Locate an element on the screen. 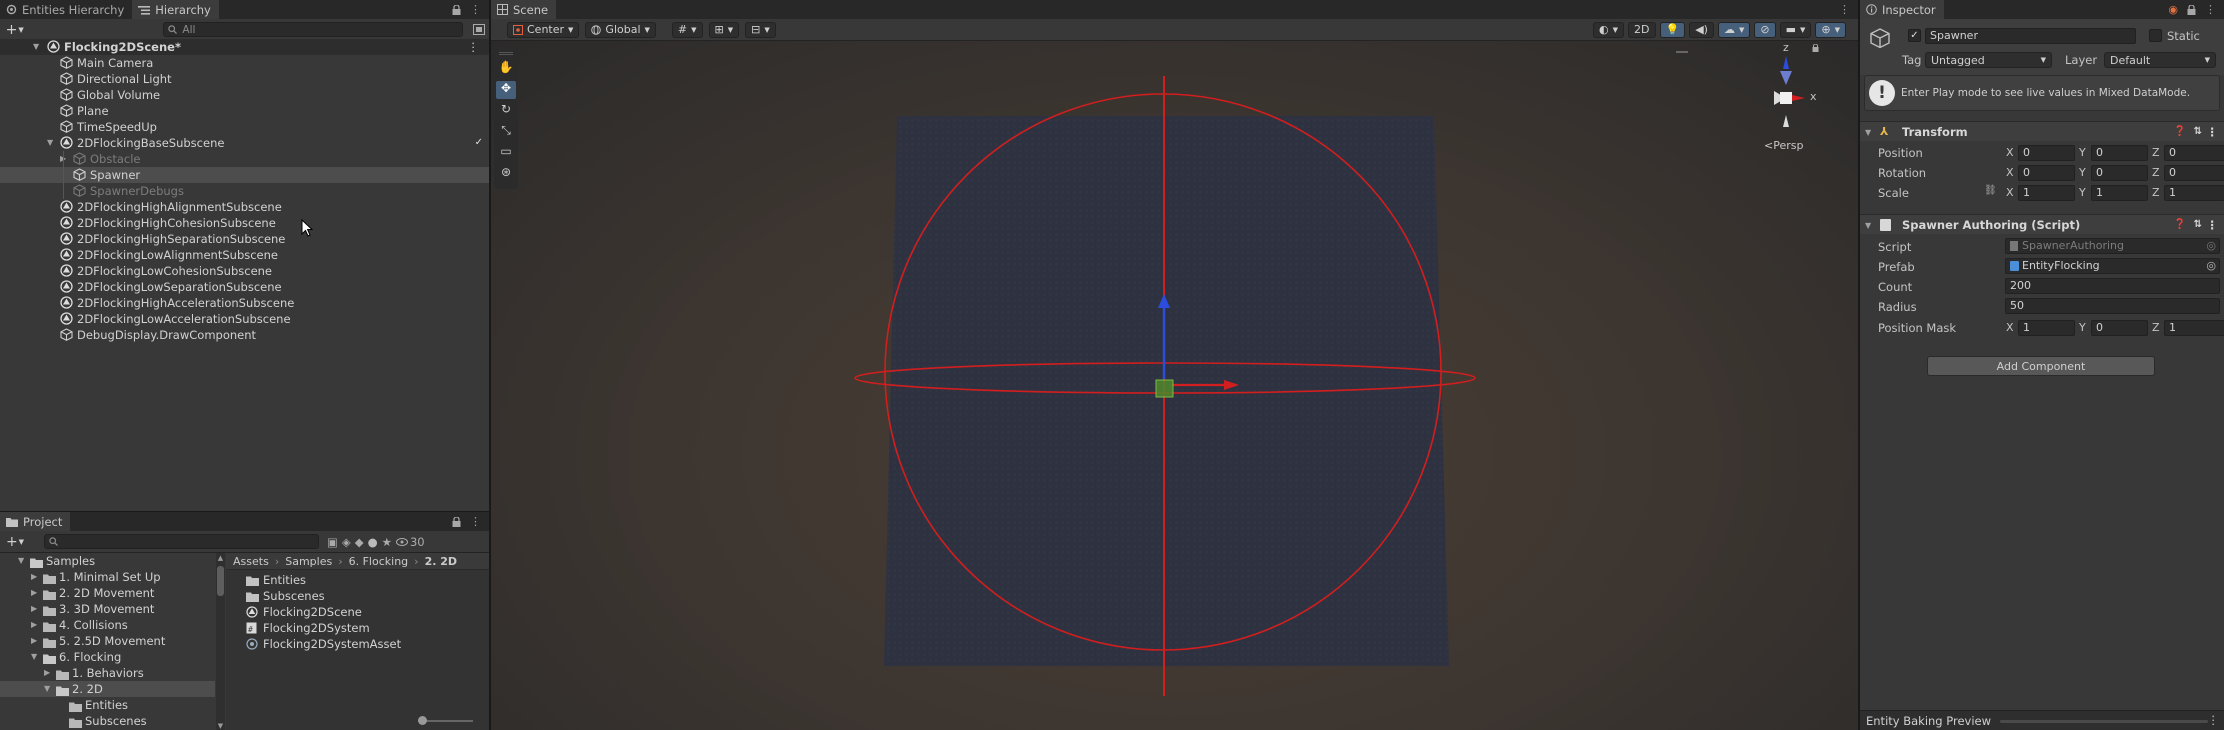 Image resolution: width=2224 pixels, height=730 pixels. effects-toggle: ☁ ▼ is located at coordinates (1734, 29).